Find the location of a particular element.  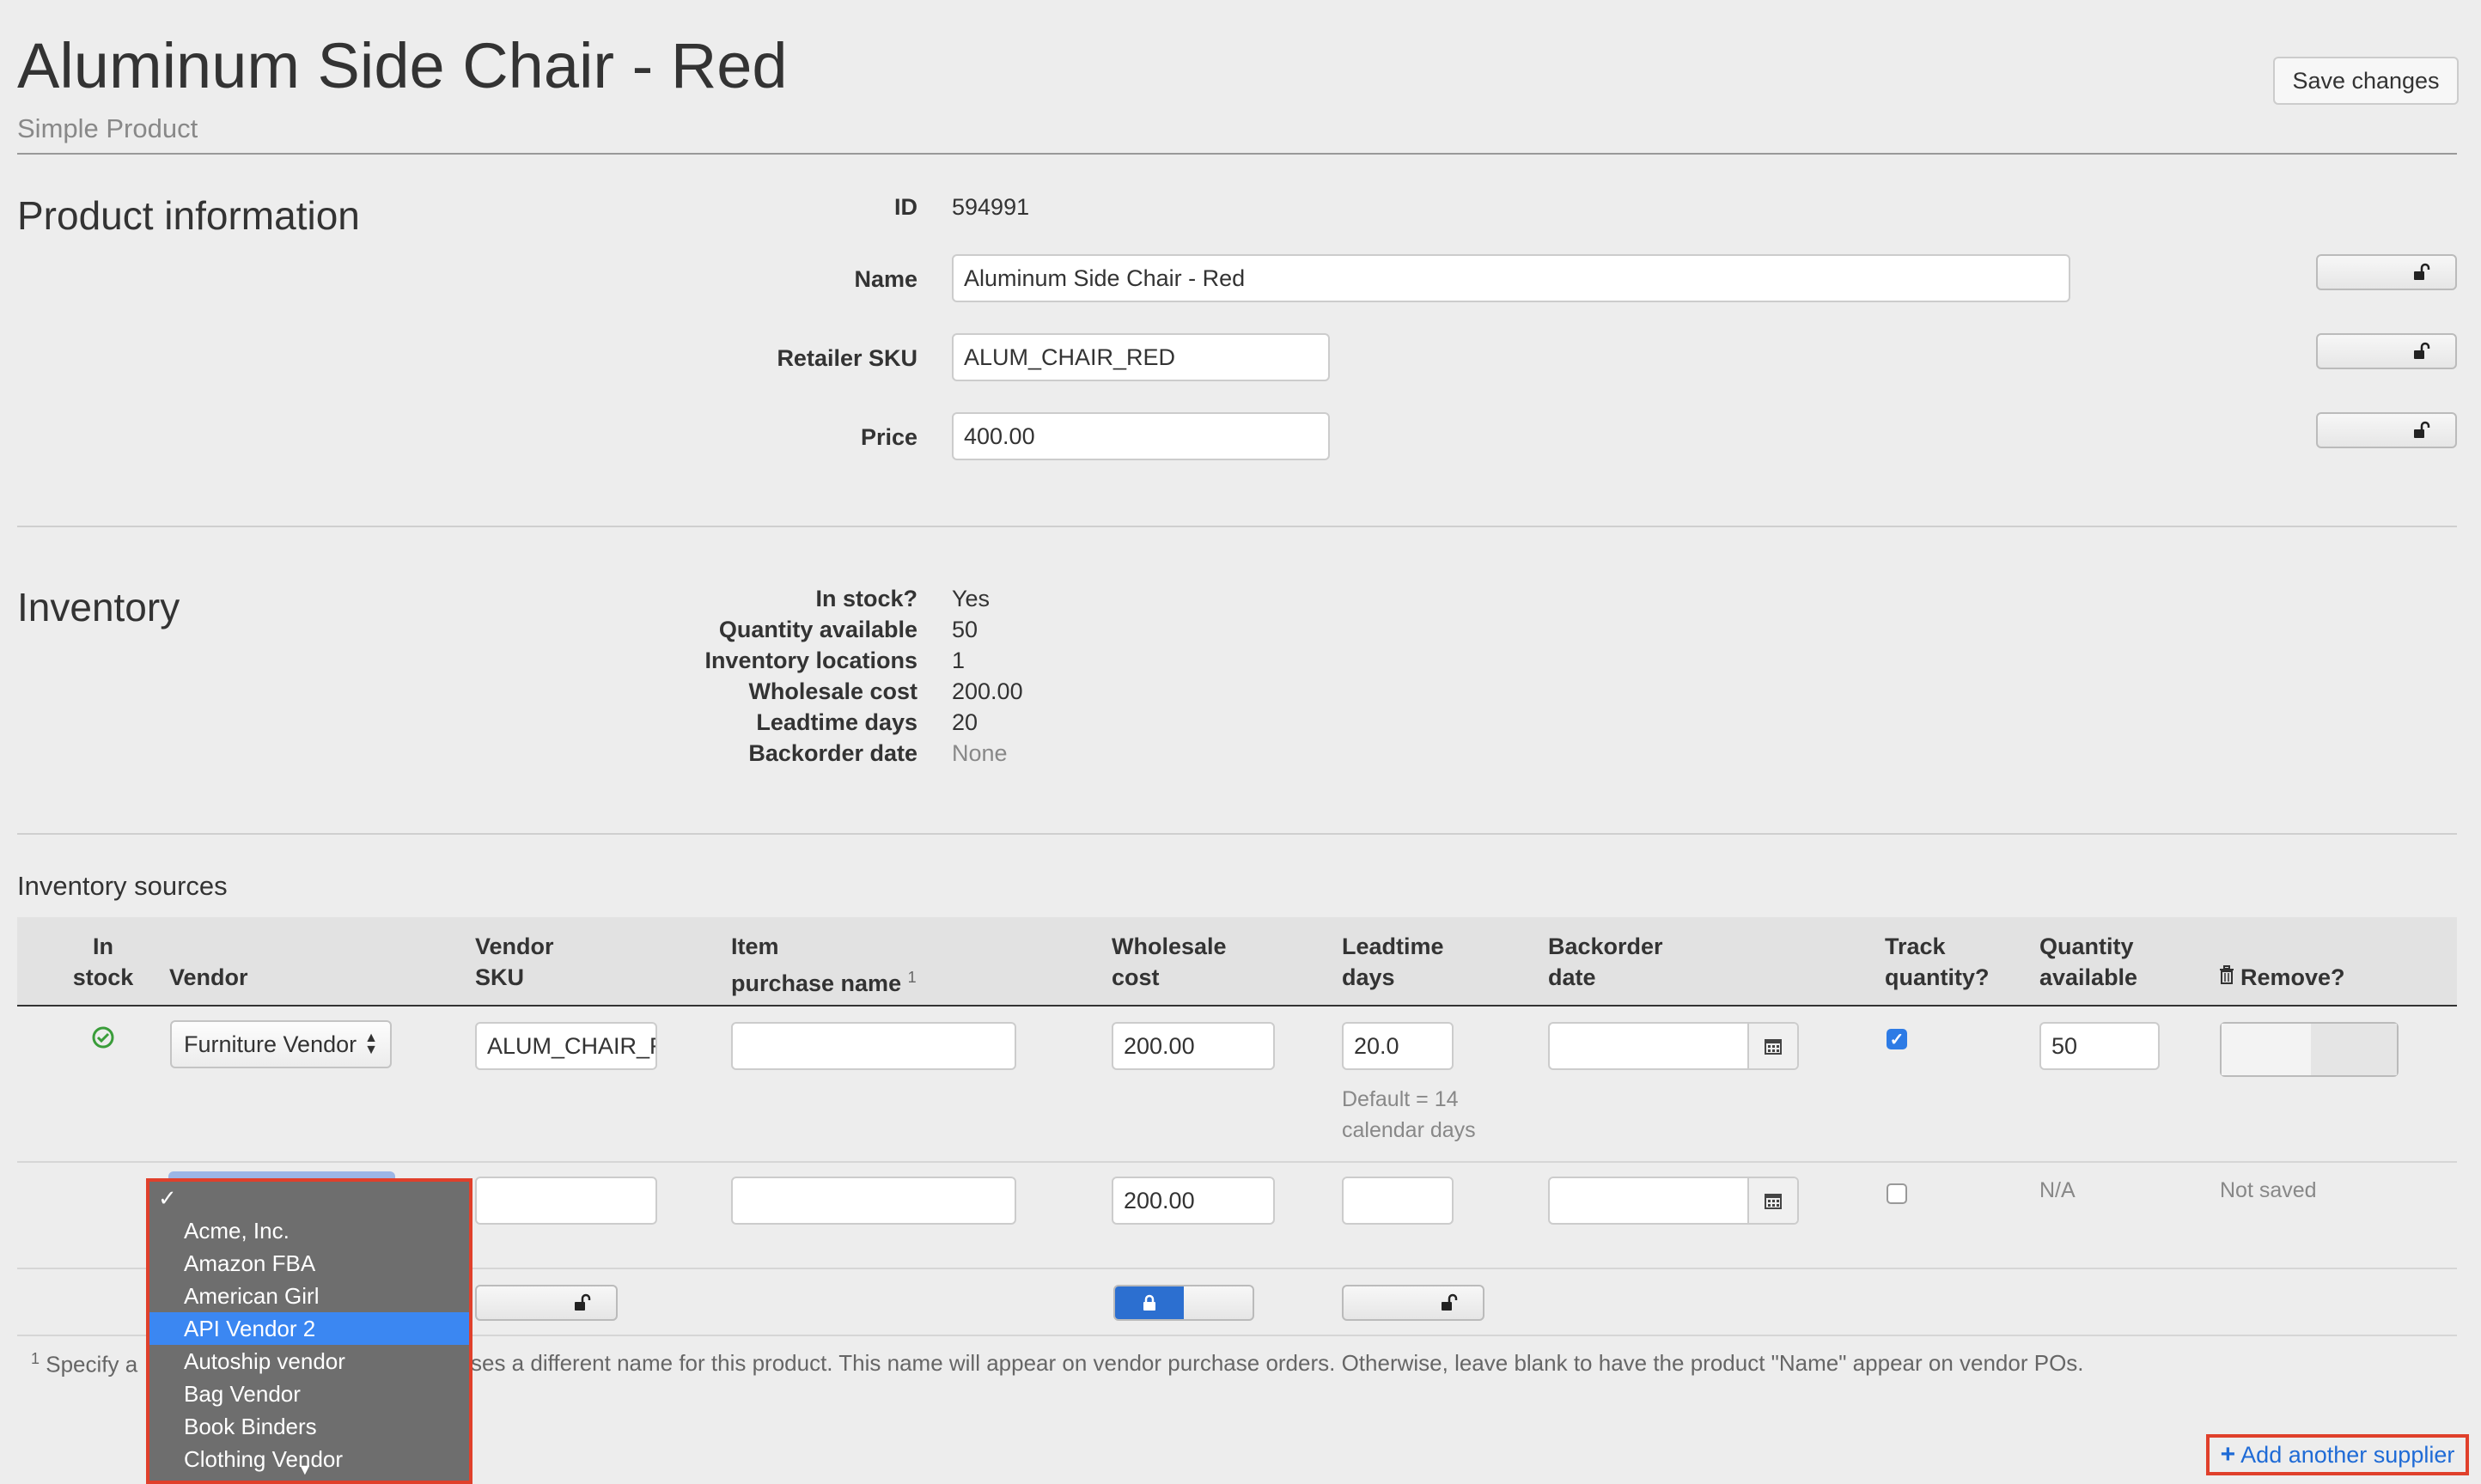

wholesale-cost-lock-toggle is located at coordinates (1183, 1303).